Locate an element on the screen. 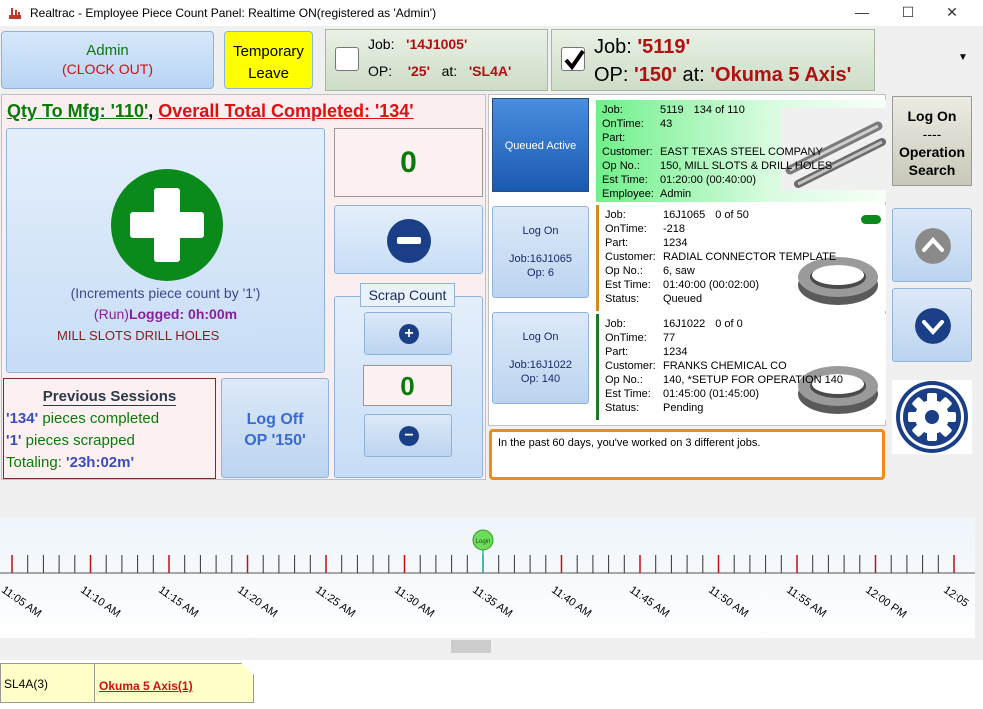  card-ontime: 77 is located at coordinates (669, 338).